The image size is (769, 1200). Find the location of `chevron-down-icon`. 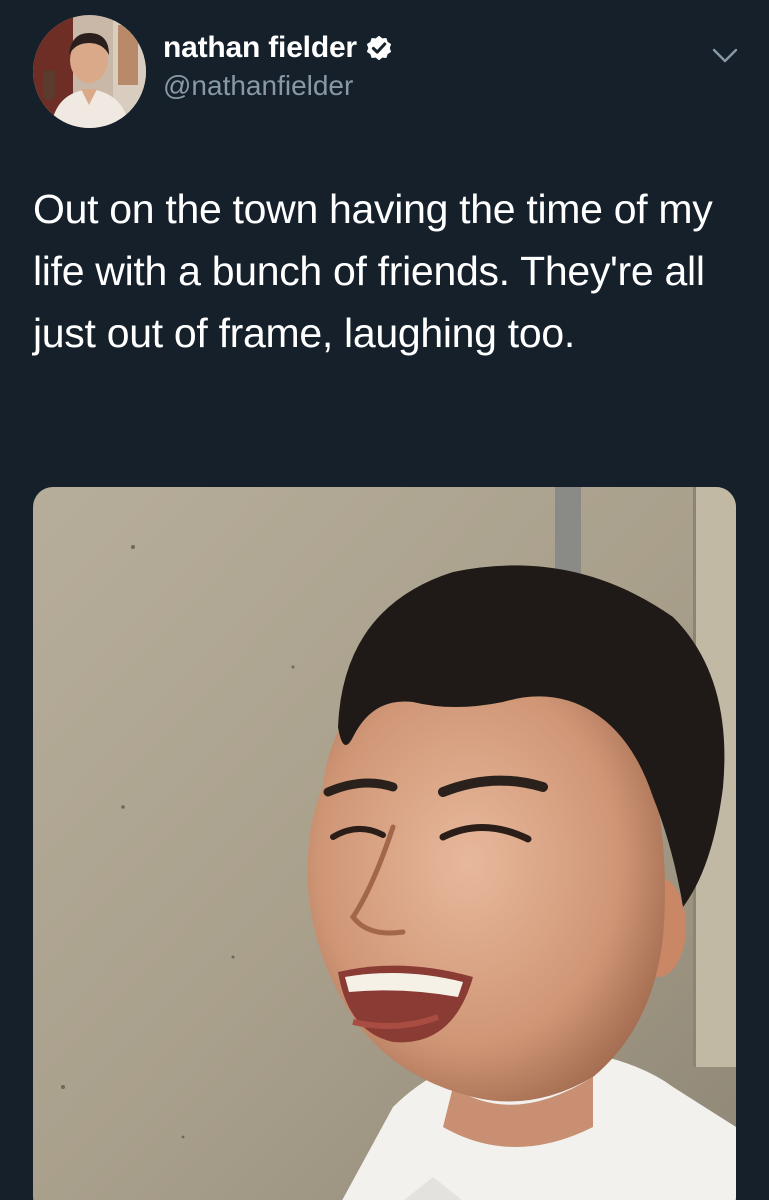

chevron-down-icon is located at coordinates (725, 55).